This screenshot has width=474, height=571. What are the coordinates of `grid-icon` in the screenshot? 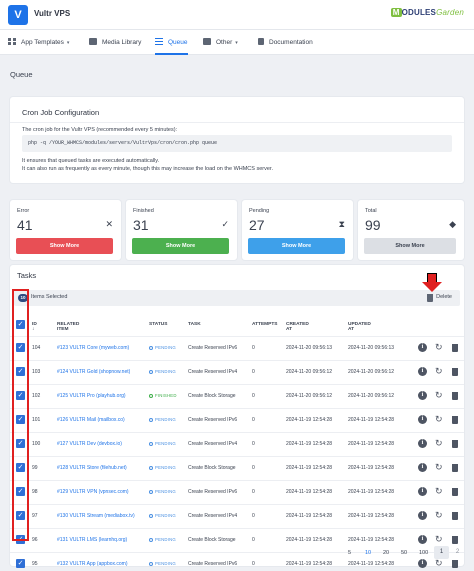 It's located at (12, 41).